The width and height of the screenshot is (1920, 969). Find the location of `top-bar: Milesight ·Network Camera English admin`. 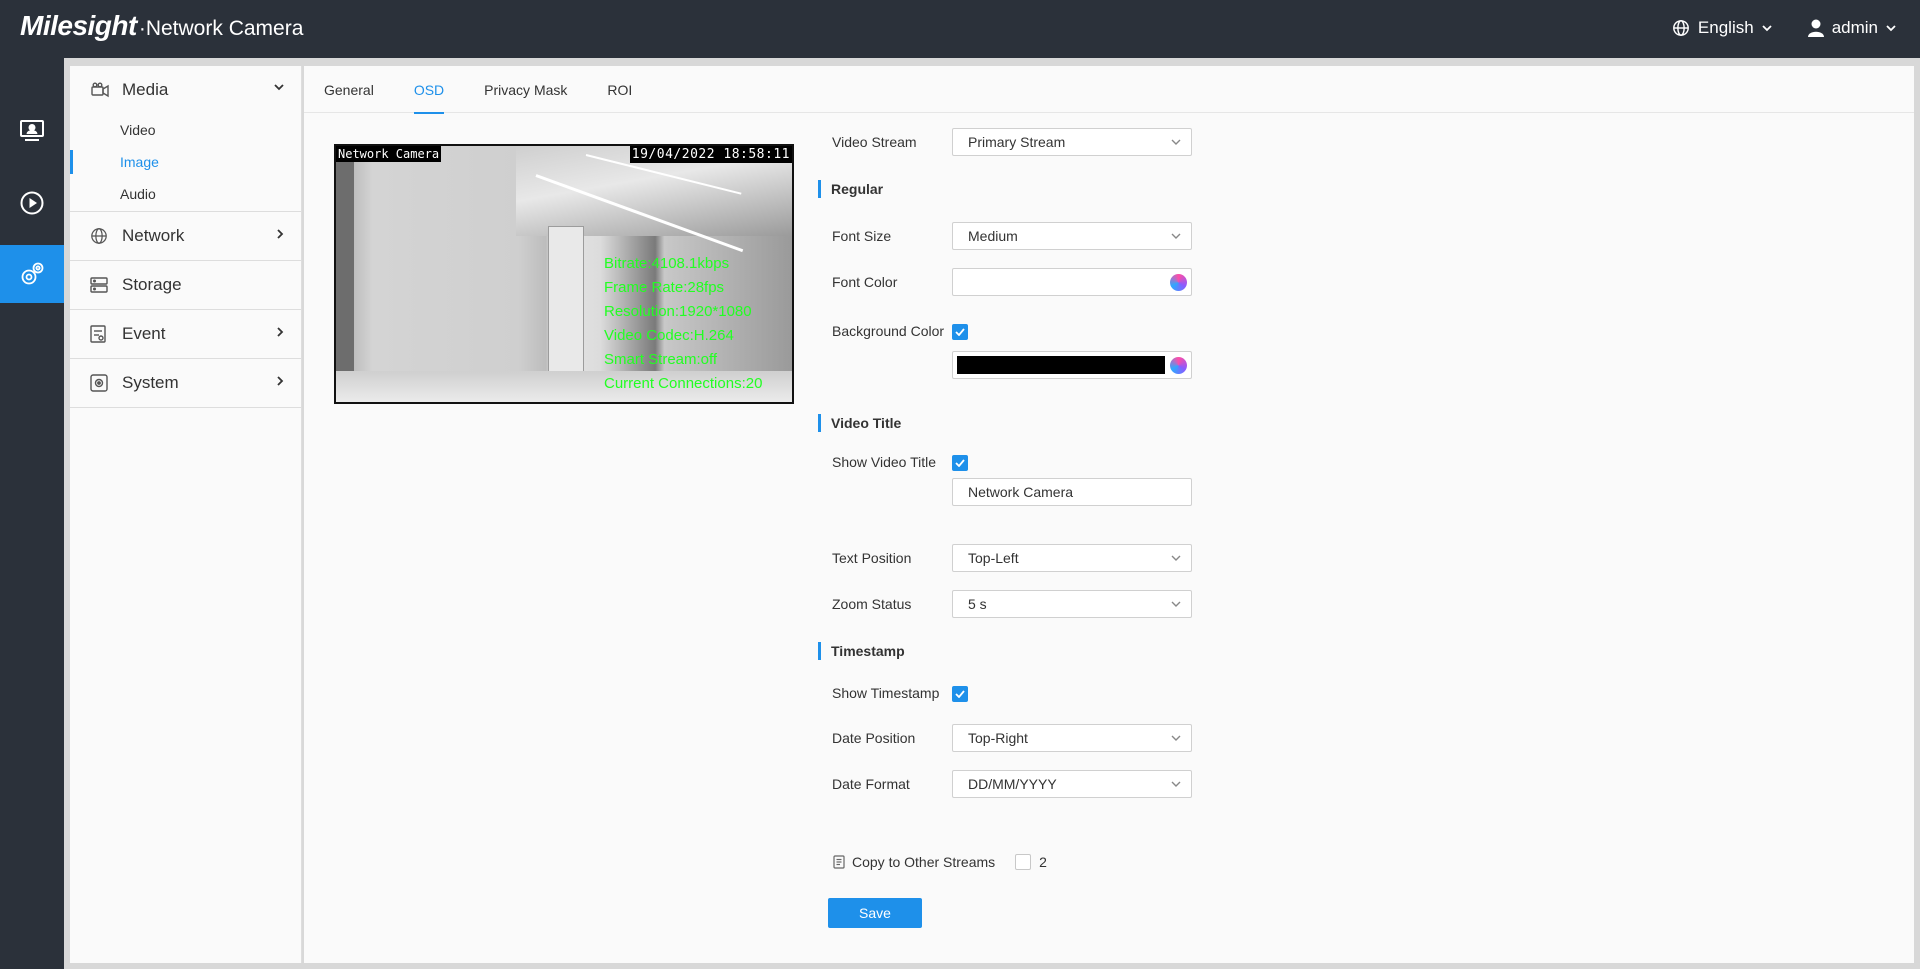

top-bar: Milesight ·Network Camera English admin is located at coordinates (960, 29).